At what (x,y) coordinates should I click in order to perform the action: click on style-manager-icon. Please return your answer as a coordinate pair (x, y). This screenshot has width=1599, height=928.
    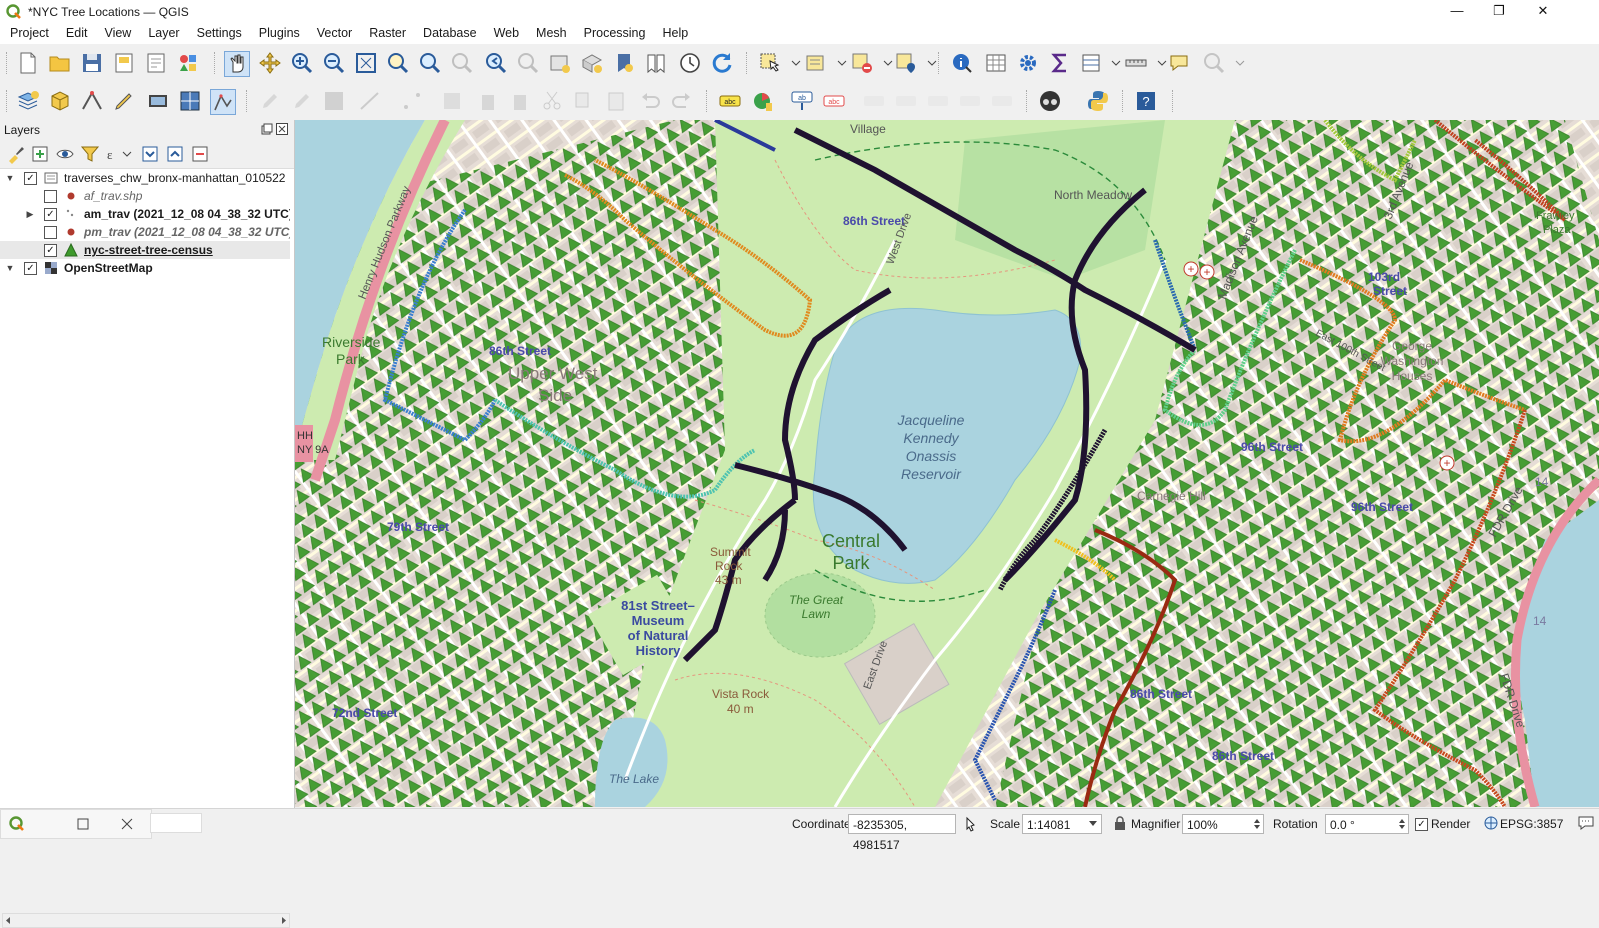
    Looking at the image, I should click on (188, 63).